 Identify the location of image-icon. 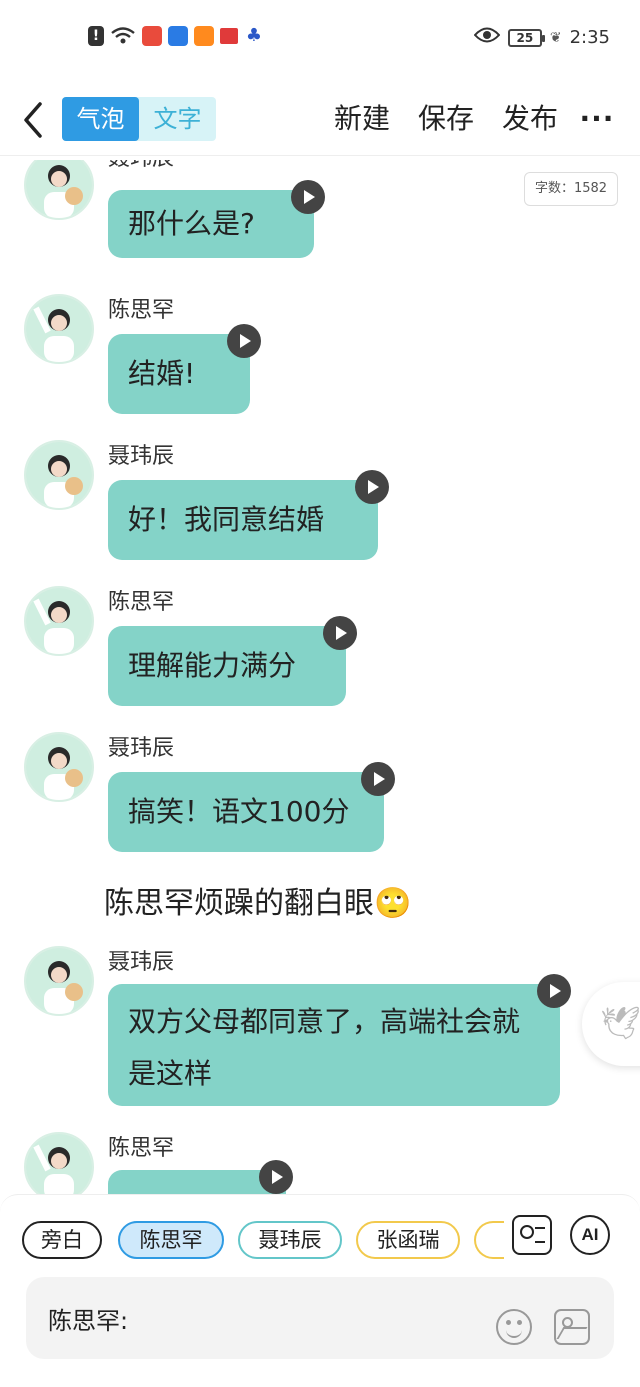
(572, 1327).